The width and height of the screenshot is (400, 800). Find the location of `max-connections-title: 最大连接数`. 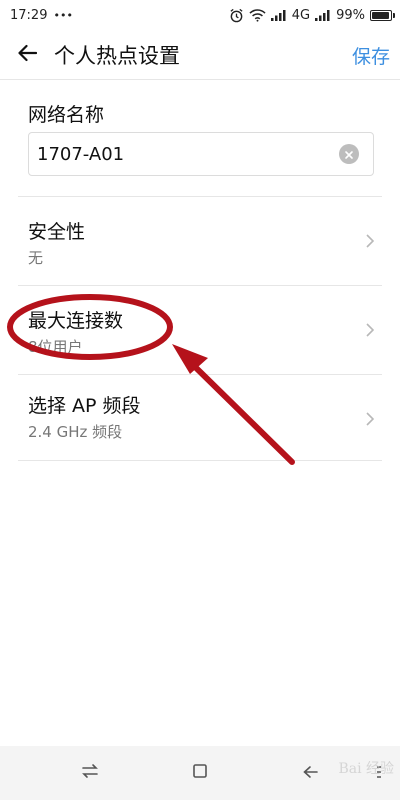

max-connections-title: 最大连接数 is located at coordinates (76, 321).